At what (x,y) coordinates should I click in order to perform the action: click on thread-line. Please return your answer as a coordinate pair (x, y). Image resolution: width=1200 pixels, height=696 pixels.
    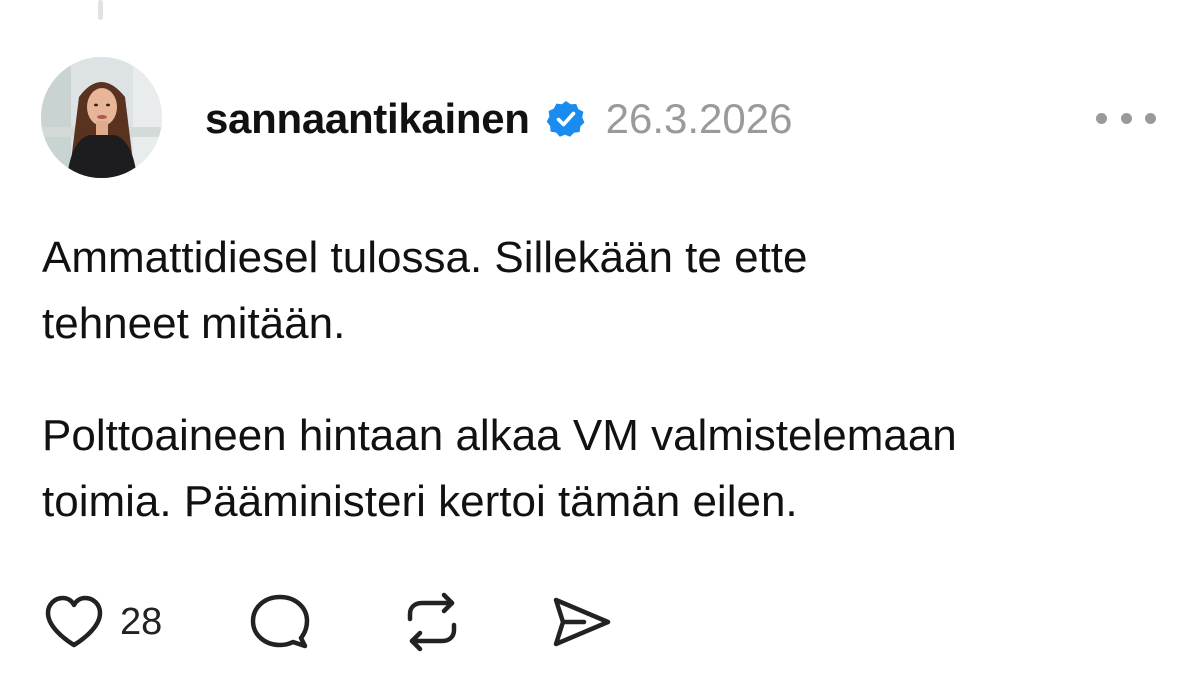
    Looking at the image, I should click on (100, 10).